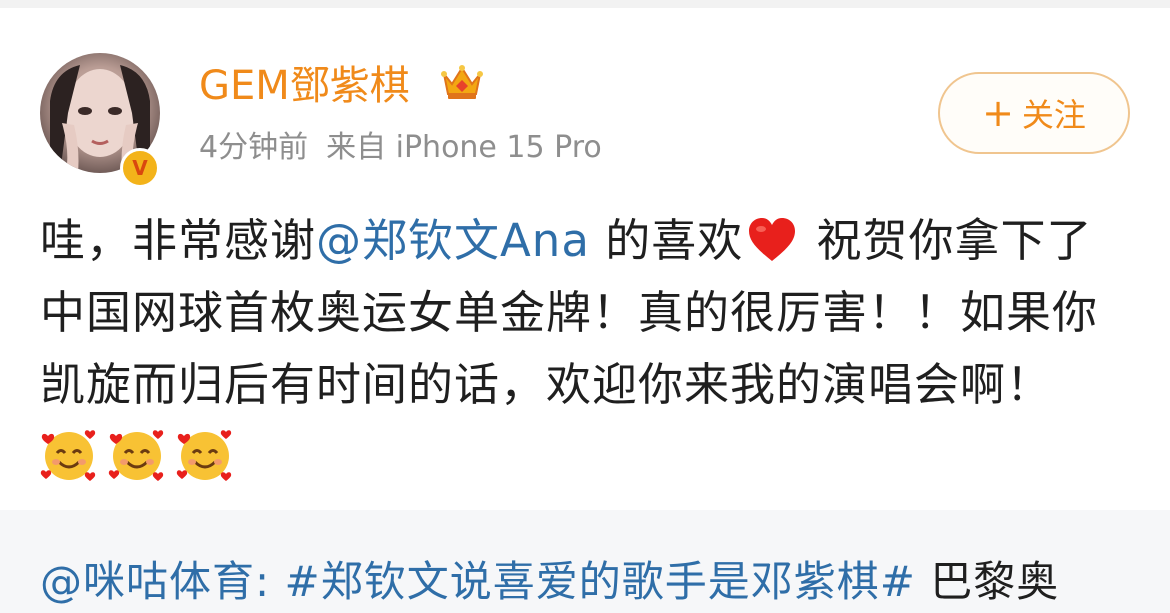 This screenshot has width=1170, height=613. Describe the element at coordinates (1053, 115) in the screenshot. I see `follow-label: 关注` at that location.